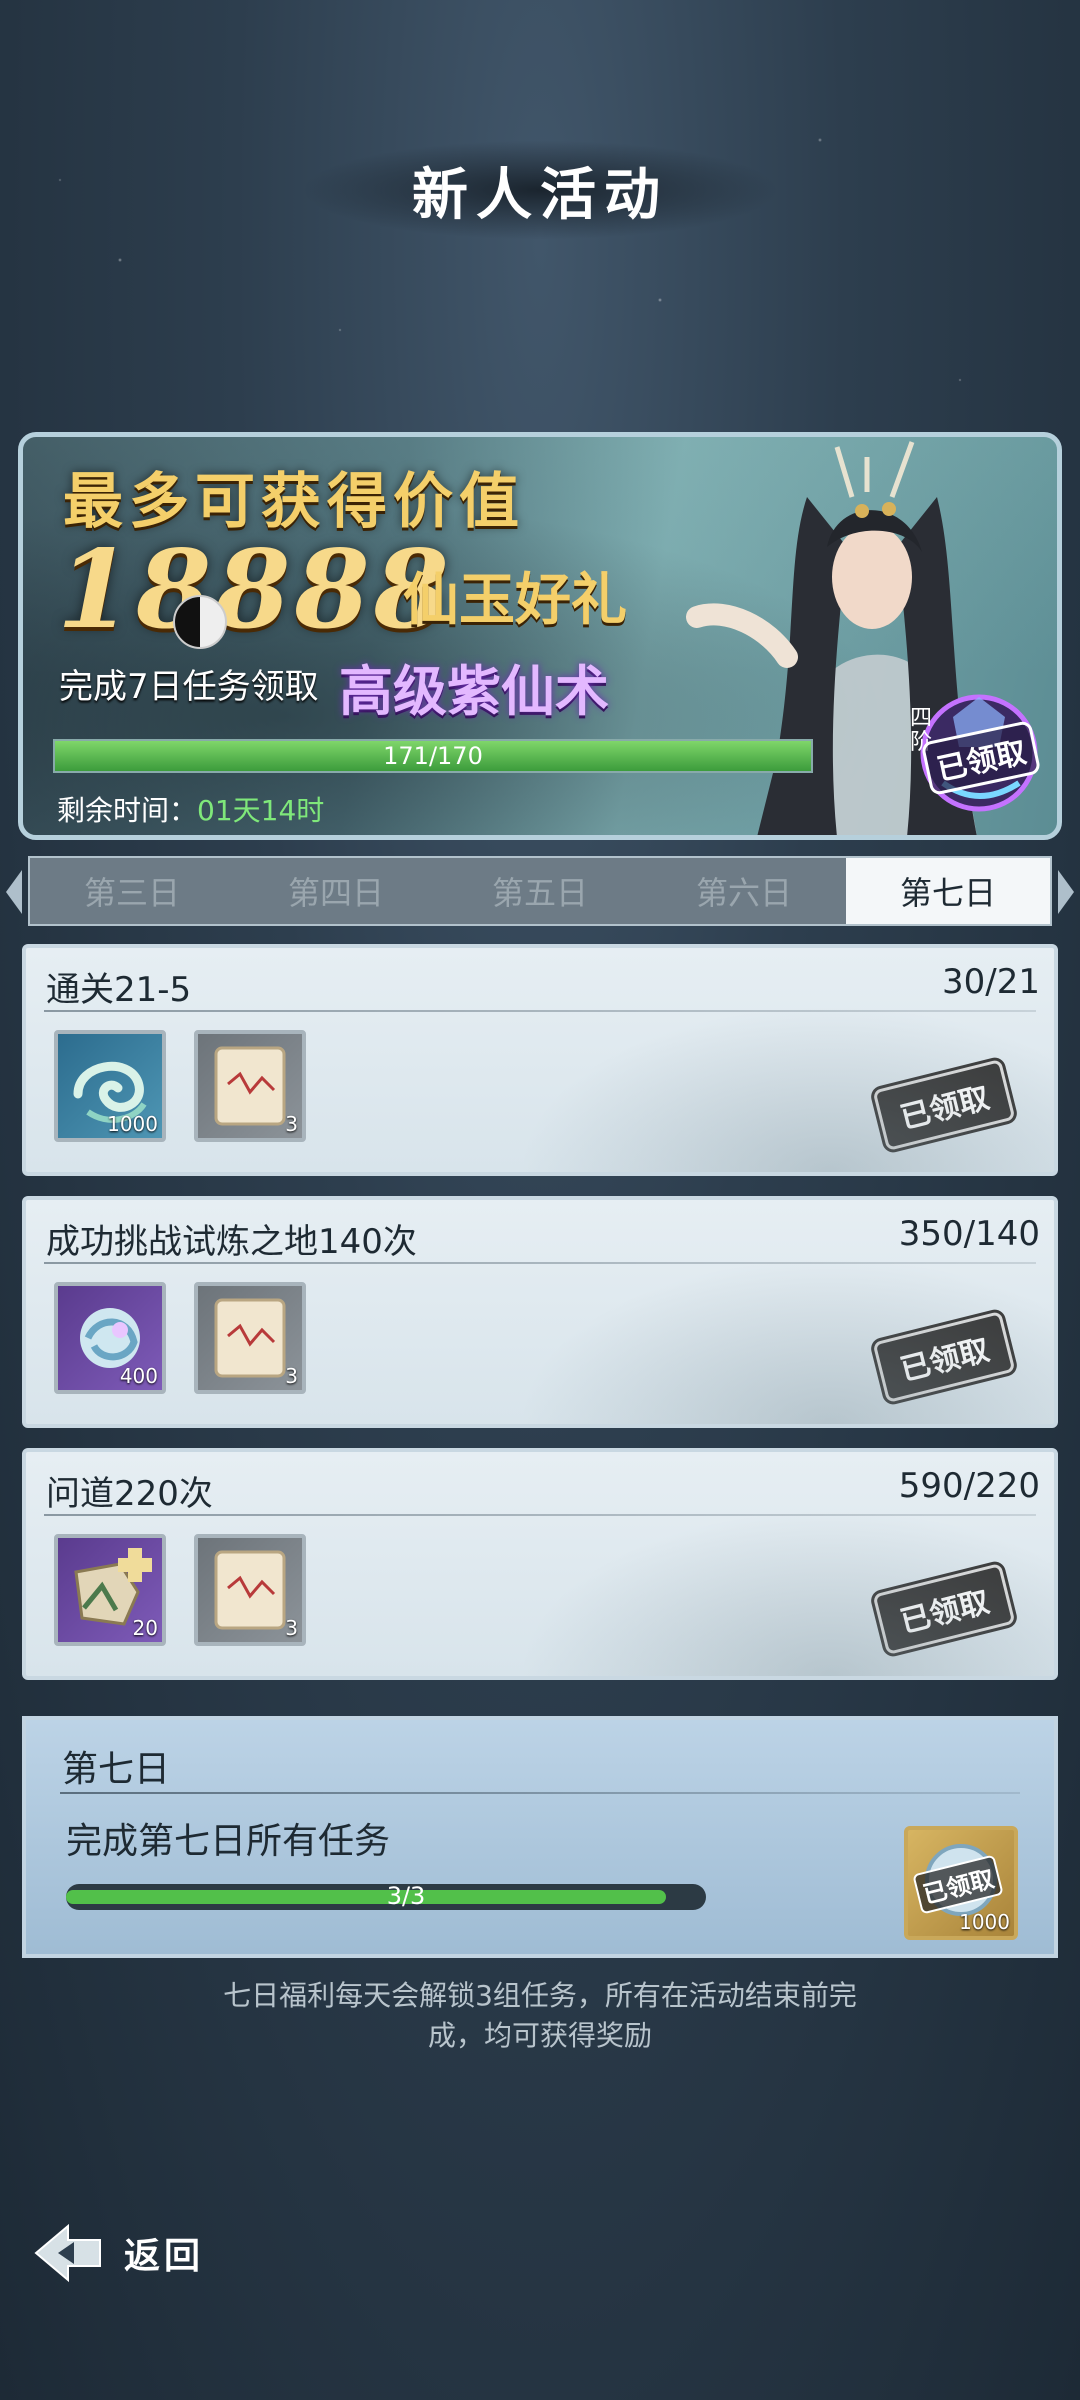  I want to click on title-bar: 新人活动, so click(540, 190).